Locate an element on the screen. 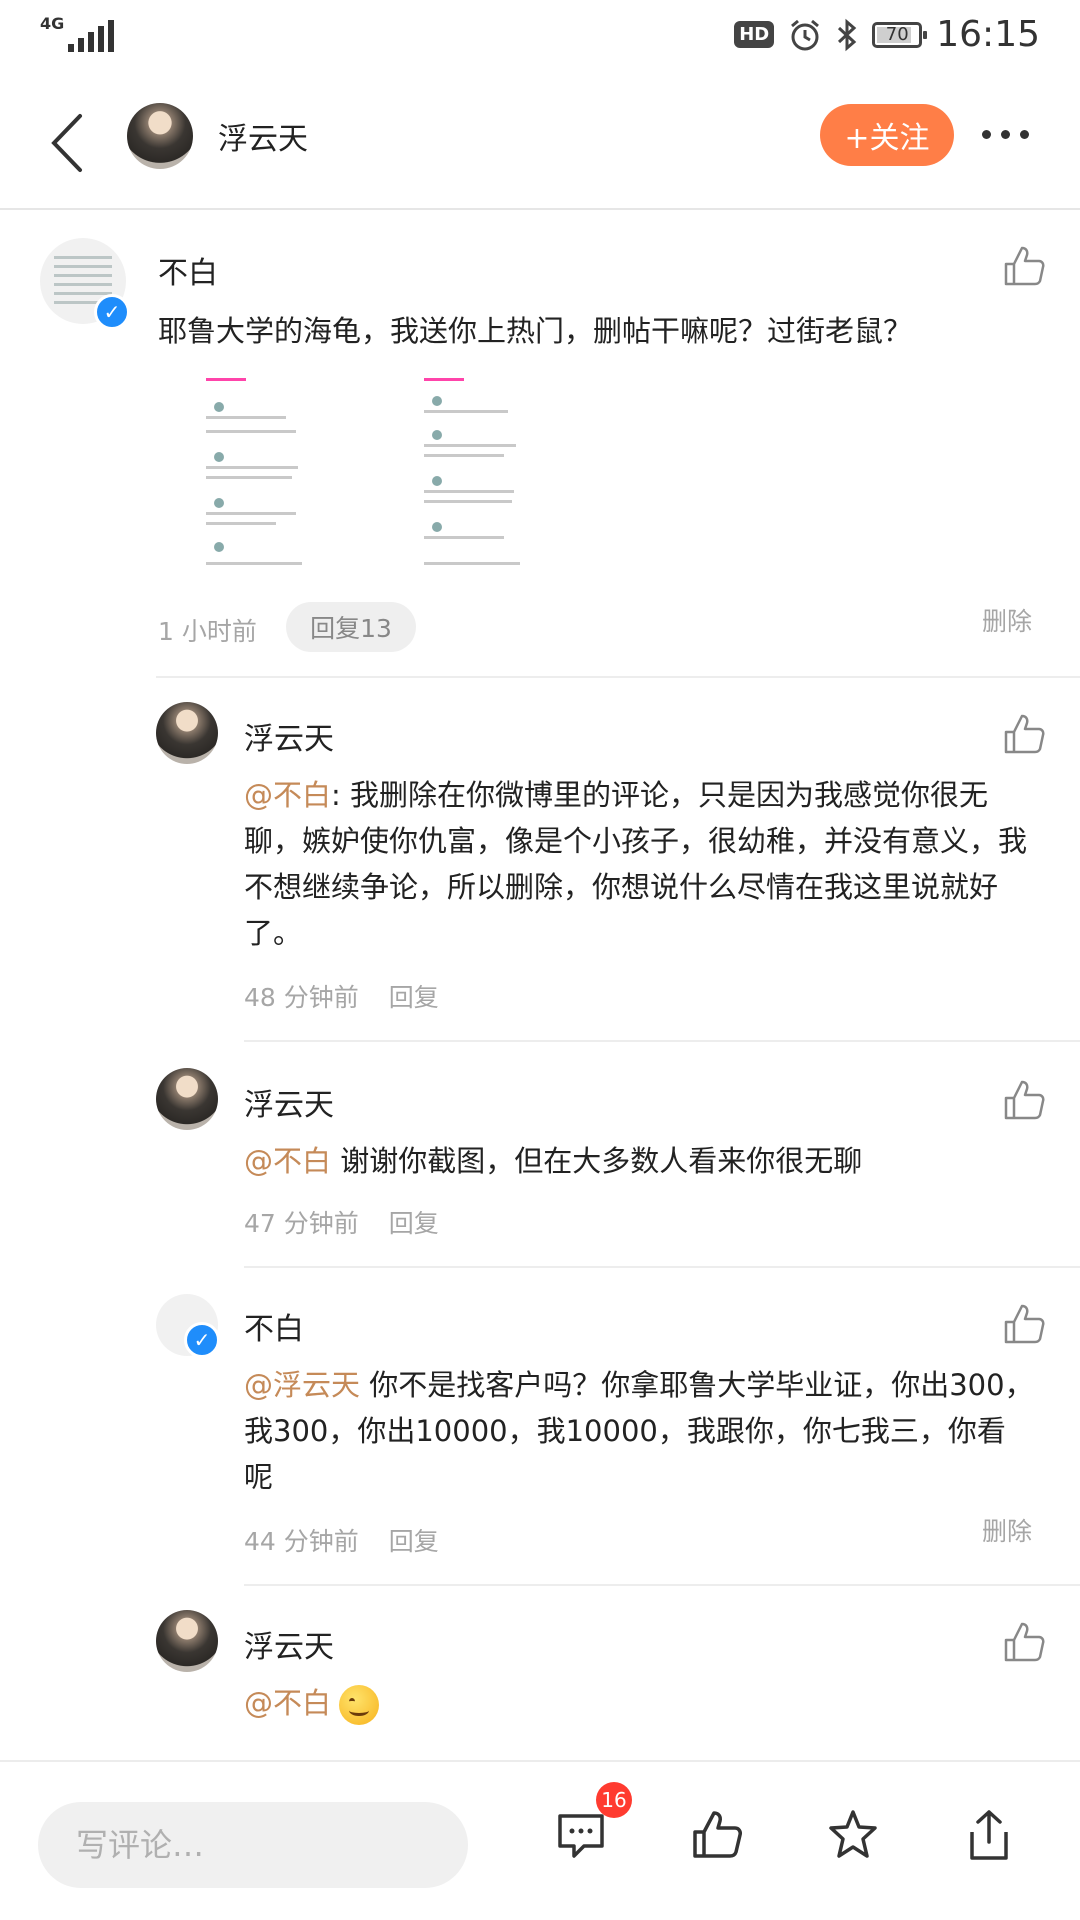 The width and height of the screenshot is (1080, 1920). replies-count-button: 回复13 is located at coordinates (351, 627).